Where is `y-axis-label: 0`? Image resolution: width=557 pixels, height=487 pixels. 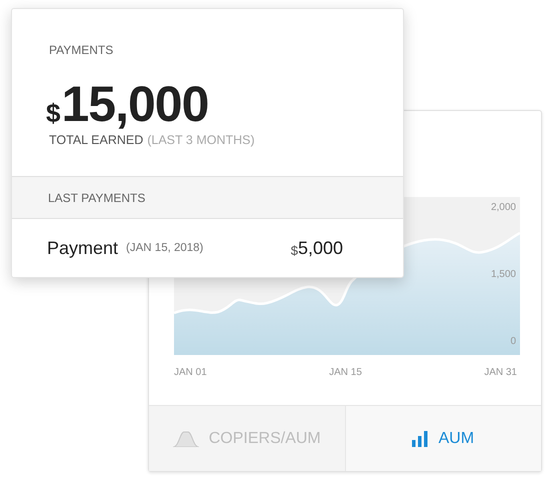
y-axis-label: 0 is located at coordinates (513, 341).